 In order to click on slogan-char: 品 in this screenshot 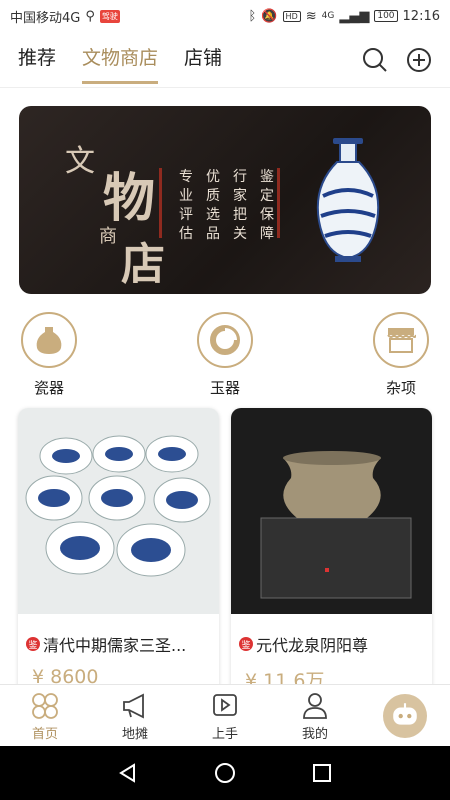, I will do `click(213, 234)`.